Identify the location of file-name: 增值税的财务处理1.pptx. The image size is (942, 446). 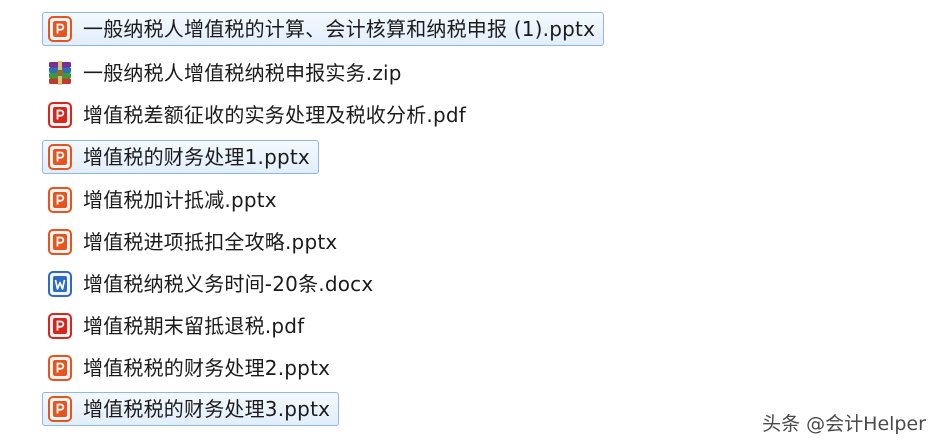
(196, 157).